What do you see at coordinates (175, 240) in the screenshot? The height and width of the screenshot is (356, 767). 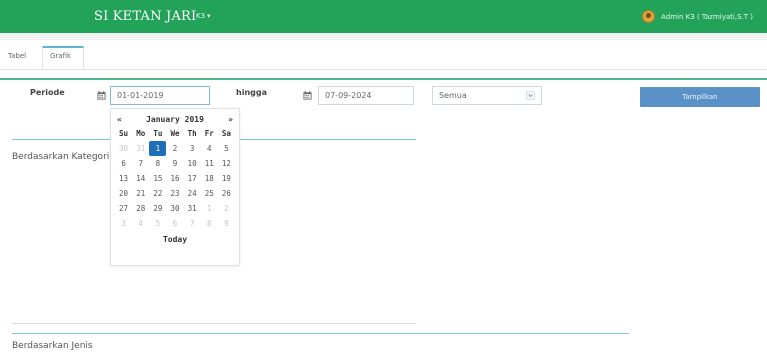 I see `today-button: Today` at bounding box center [175, 240].